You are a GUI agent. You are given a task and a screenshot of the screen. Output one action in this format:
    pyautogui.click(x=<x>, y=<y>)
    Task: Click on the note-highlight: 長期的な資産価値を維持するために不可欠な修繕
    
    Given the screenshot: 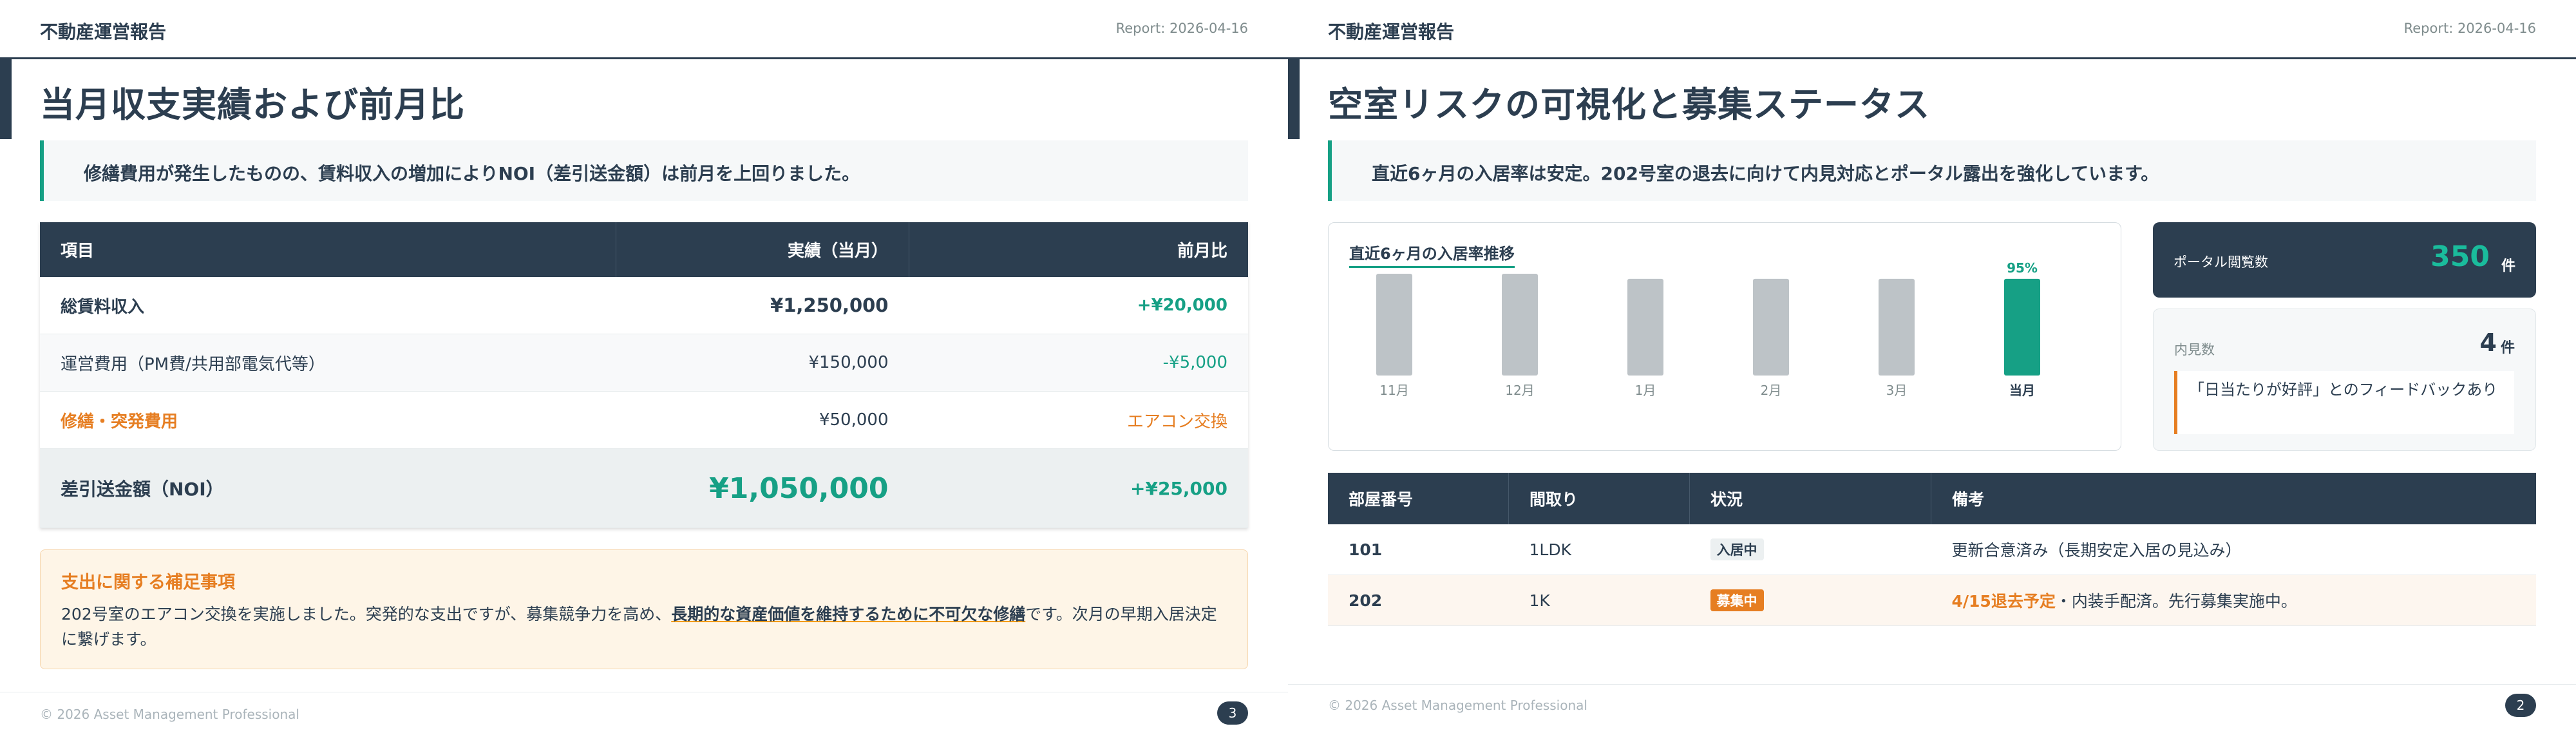 What is the action you would take?
    pyautogui.click(x=848, y=614)
    